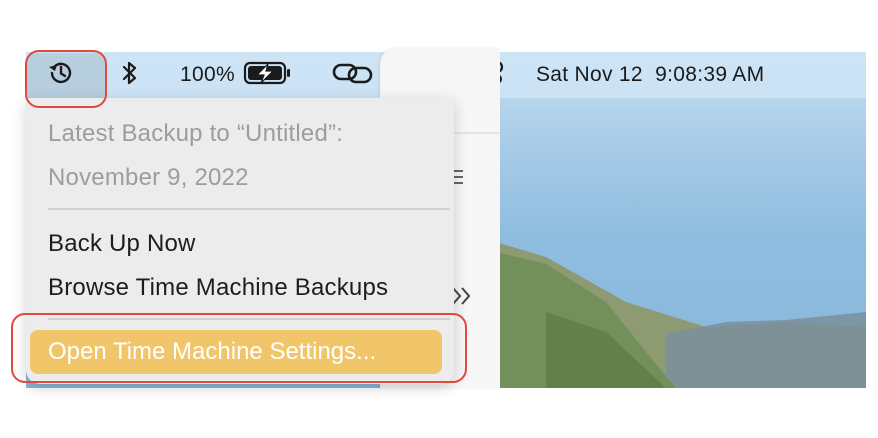 This screenshot has height=438, width=878. I want to click on link-menu, so click(353, 75).